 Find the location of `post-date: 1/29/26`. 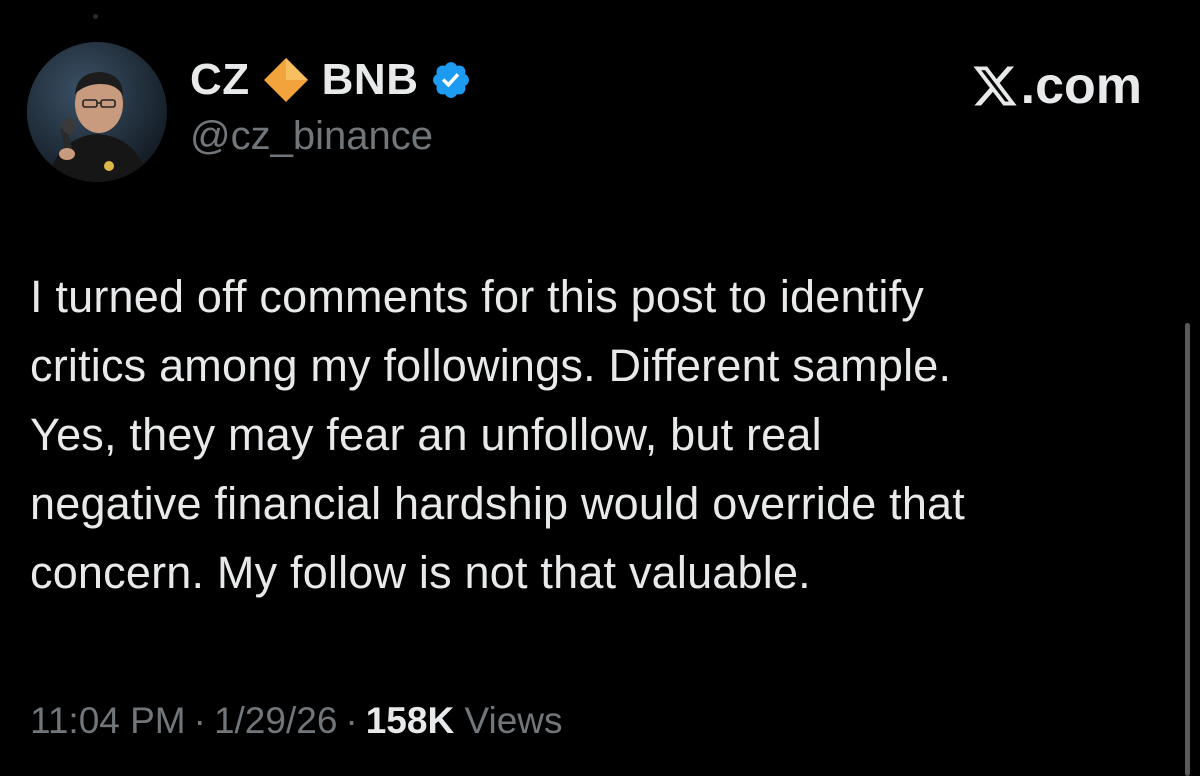

post-date: 1/29/26 is located at coordinates (275, 721).